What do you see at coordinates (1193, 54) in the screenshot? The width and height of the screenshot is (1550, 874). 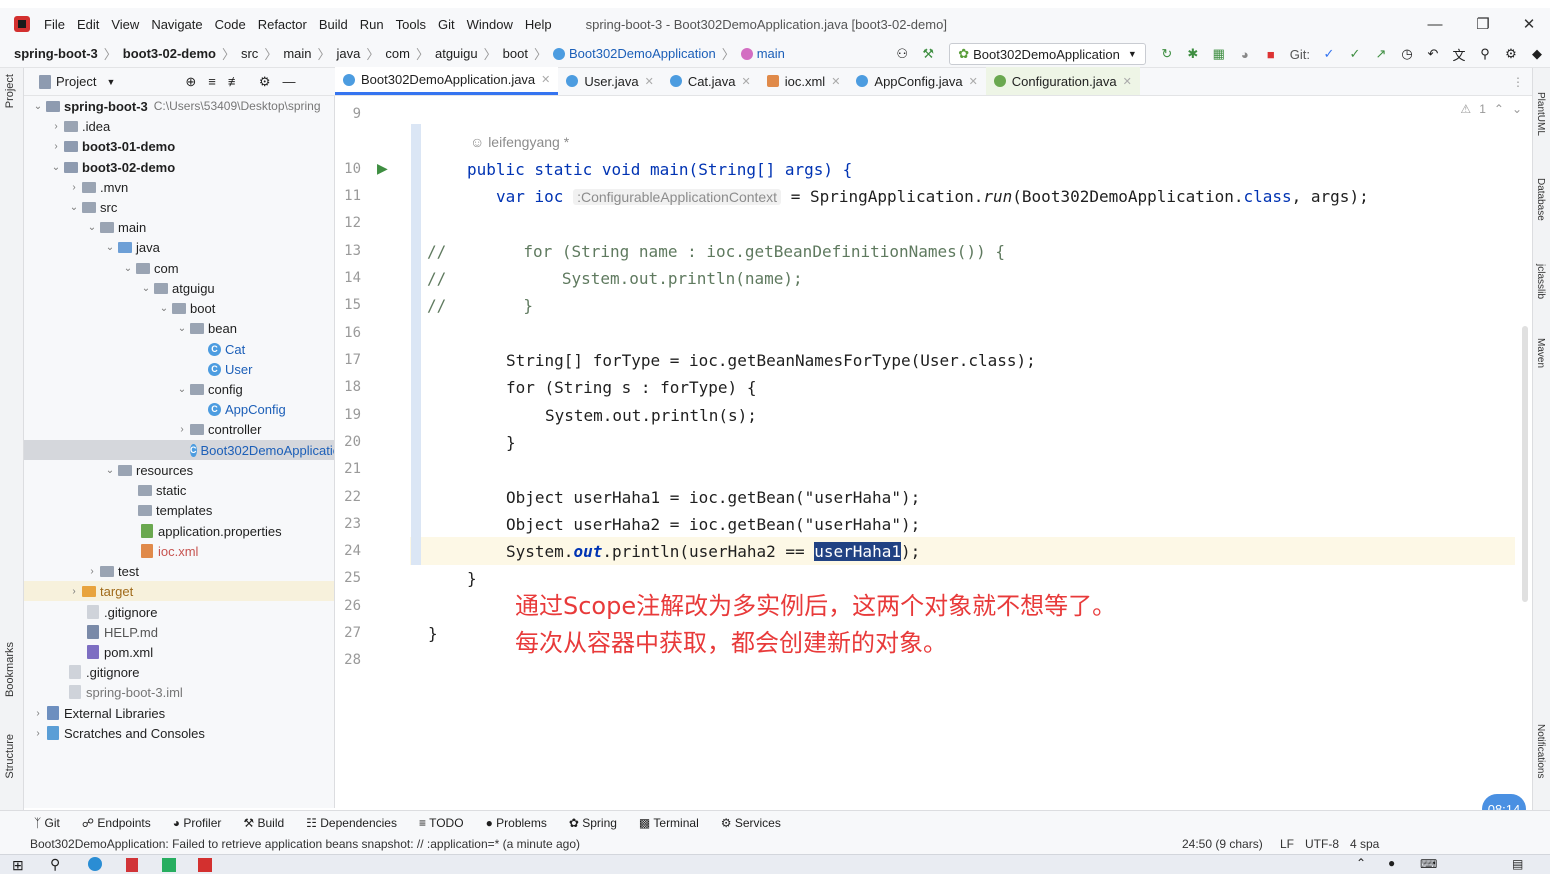 I see `debug-icon: ✱` at bounding box center [1193, 54].